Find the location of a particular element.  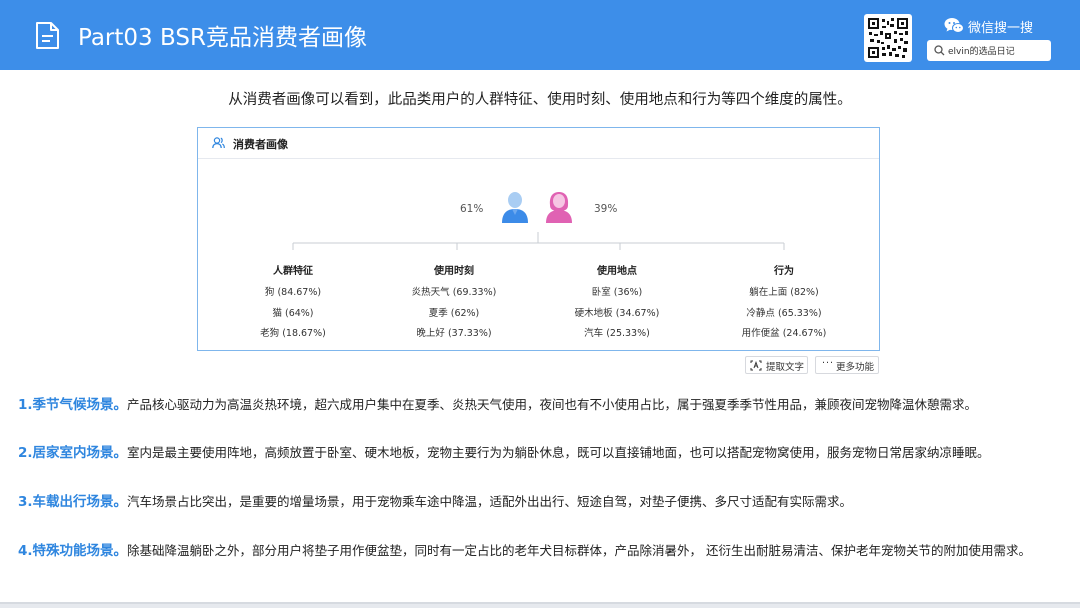

column-item: 卧室 (36%) is located at coordinates (617, 292).